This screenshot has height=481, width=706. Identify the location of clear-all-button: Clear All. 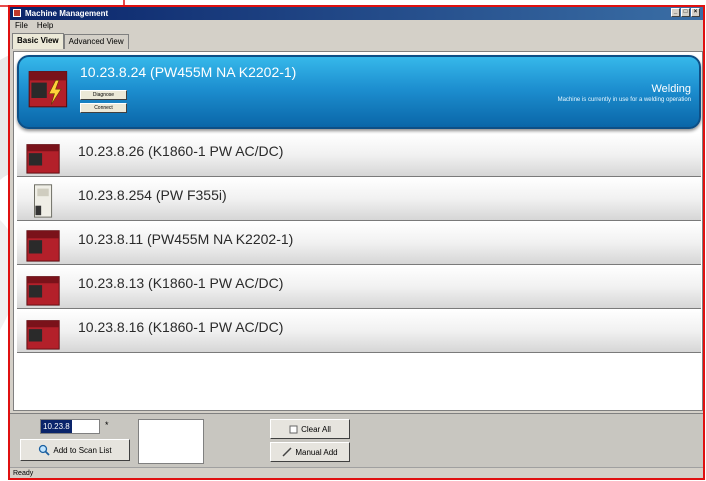
(310, 429).